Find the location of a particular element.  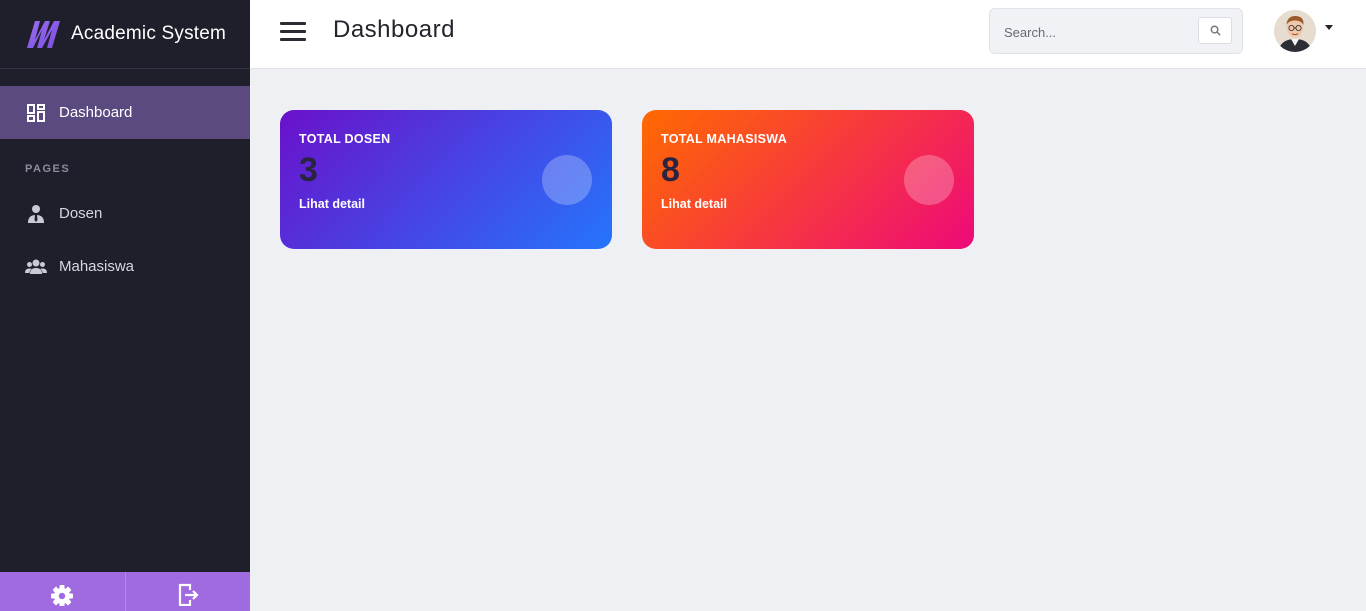

sidebar-item-dosen: Dosen is located at coordinates (125, 213).